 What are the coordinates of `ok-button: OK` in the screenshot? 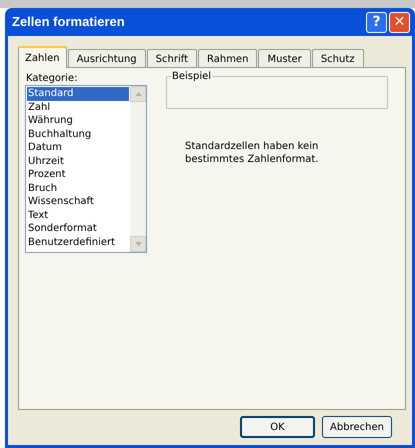 It's located at (277, 427).